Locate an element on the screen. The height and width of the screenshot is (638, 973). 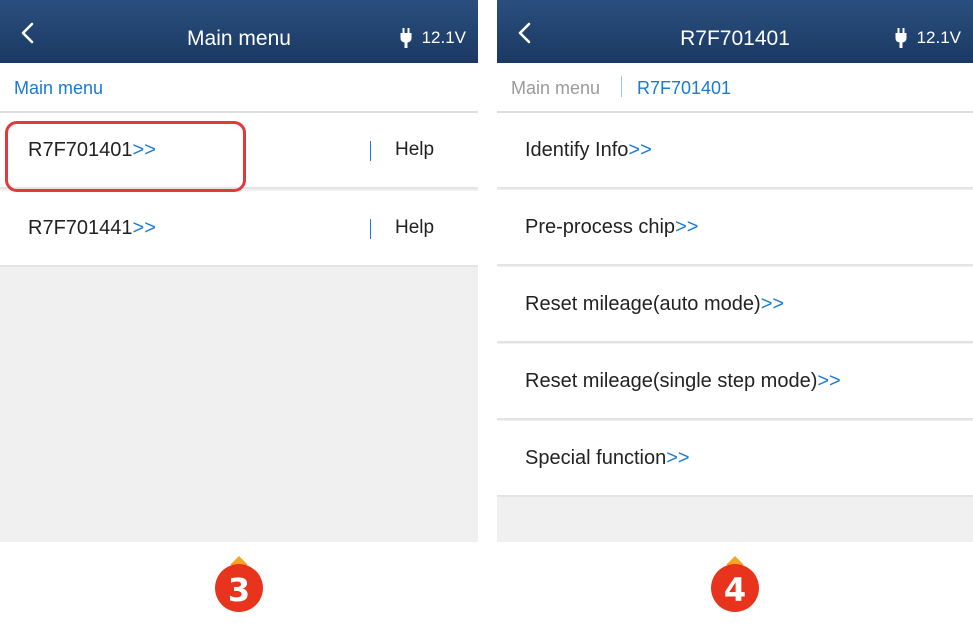
header-bar: Main menu 12.1V is located at coordinates (239, 31).